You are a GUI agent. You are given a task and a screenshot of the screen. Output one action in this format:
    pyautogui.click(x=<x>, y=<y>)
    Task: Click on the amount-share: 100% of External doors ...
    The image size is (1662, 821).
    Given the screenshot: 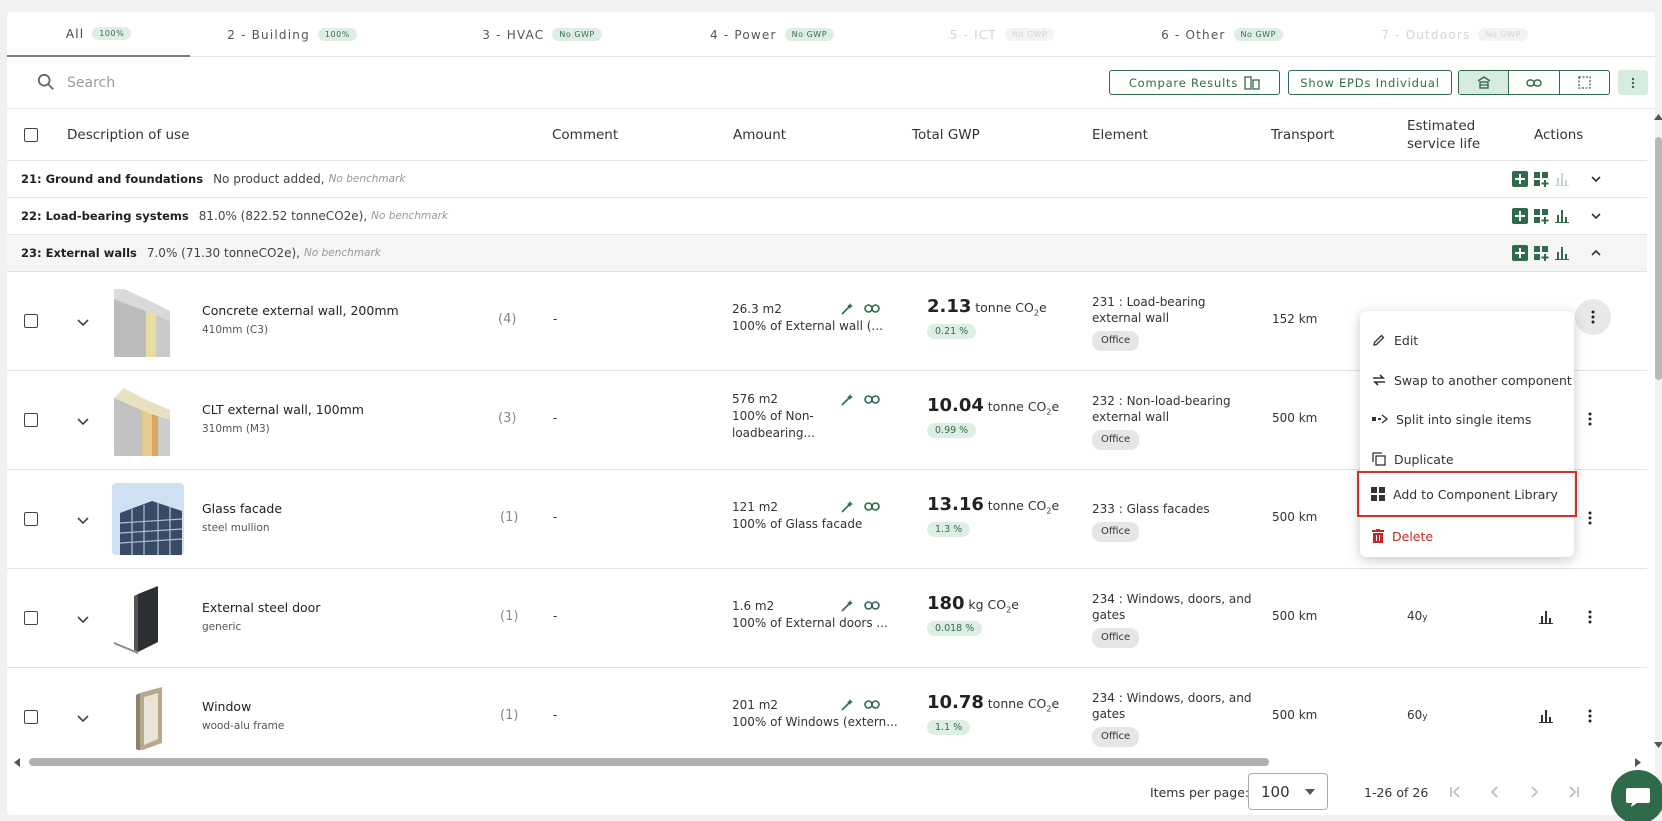 What is the action you would take?
    pyautogui.click(x=810, y=623)
    